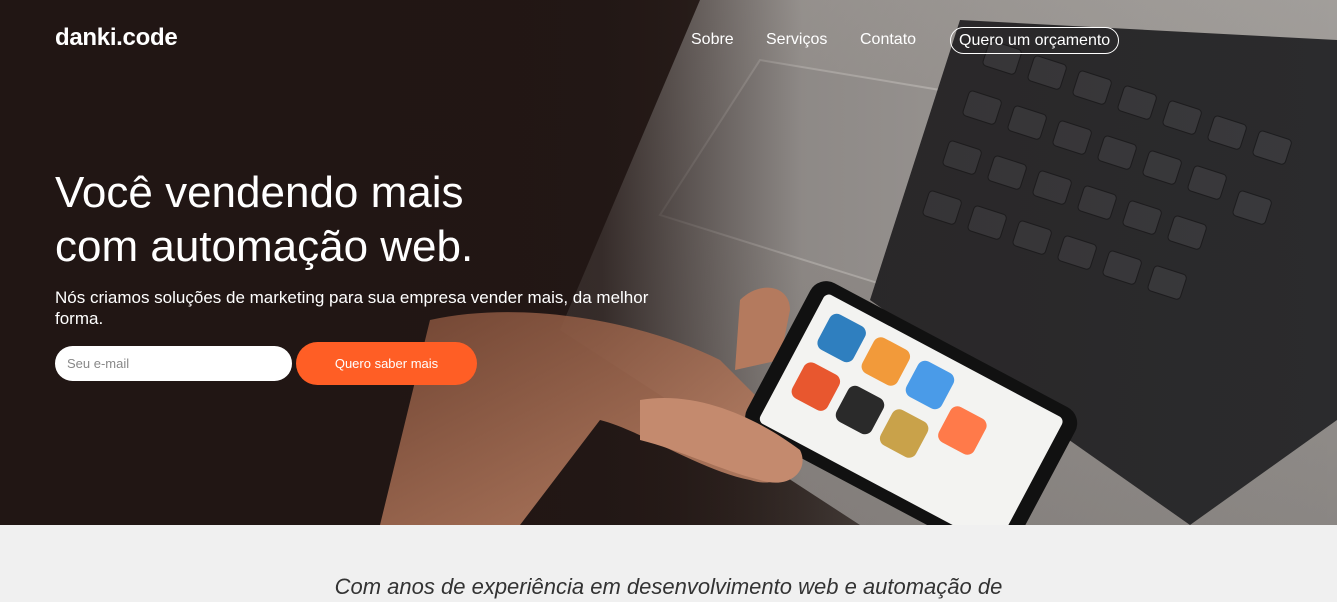  I want to click on logo: danki.code, so click(116, 38).